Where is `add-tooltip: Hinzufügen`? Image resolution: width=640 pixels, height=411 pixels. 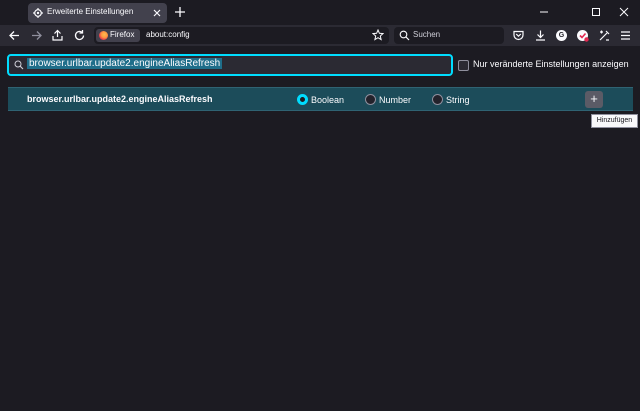 add-tooltip: Hinzufügen is located at coordinates (614, 121).